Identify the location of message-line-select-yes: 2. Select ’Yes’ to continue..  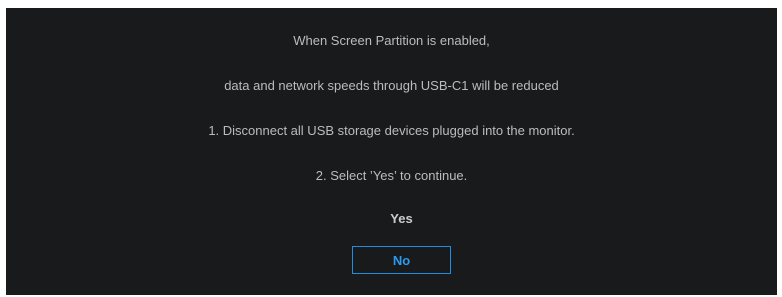
(391, 175).